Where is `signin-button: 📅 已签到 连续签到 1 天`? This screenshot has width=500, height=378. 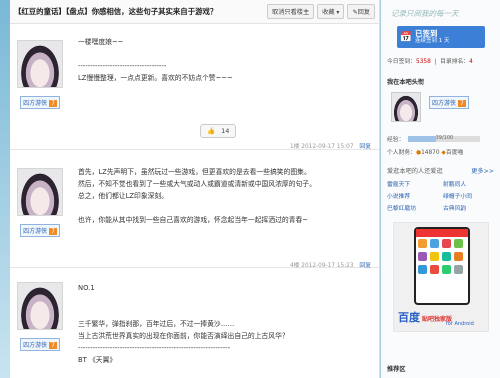
signin-button: 📅 已签到 连续签到 1 天 is located at coordinates (441, 37).